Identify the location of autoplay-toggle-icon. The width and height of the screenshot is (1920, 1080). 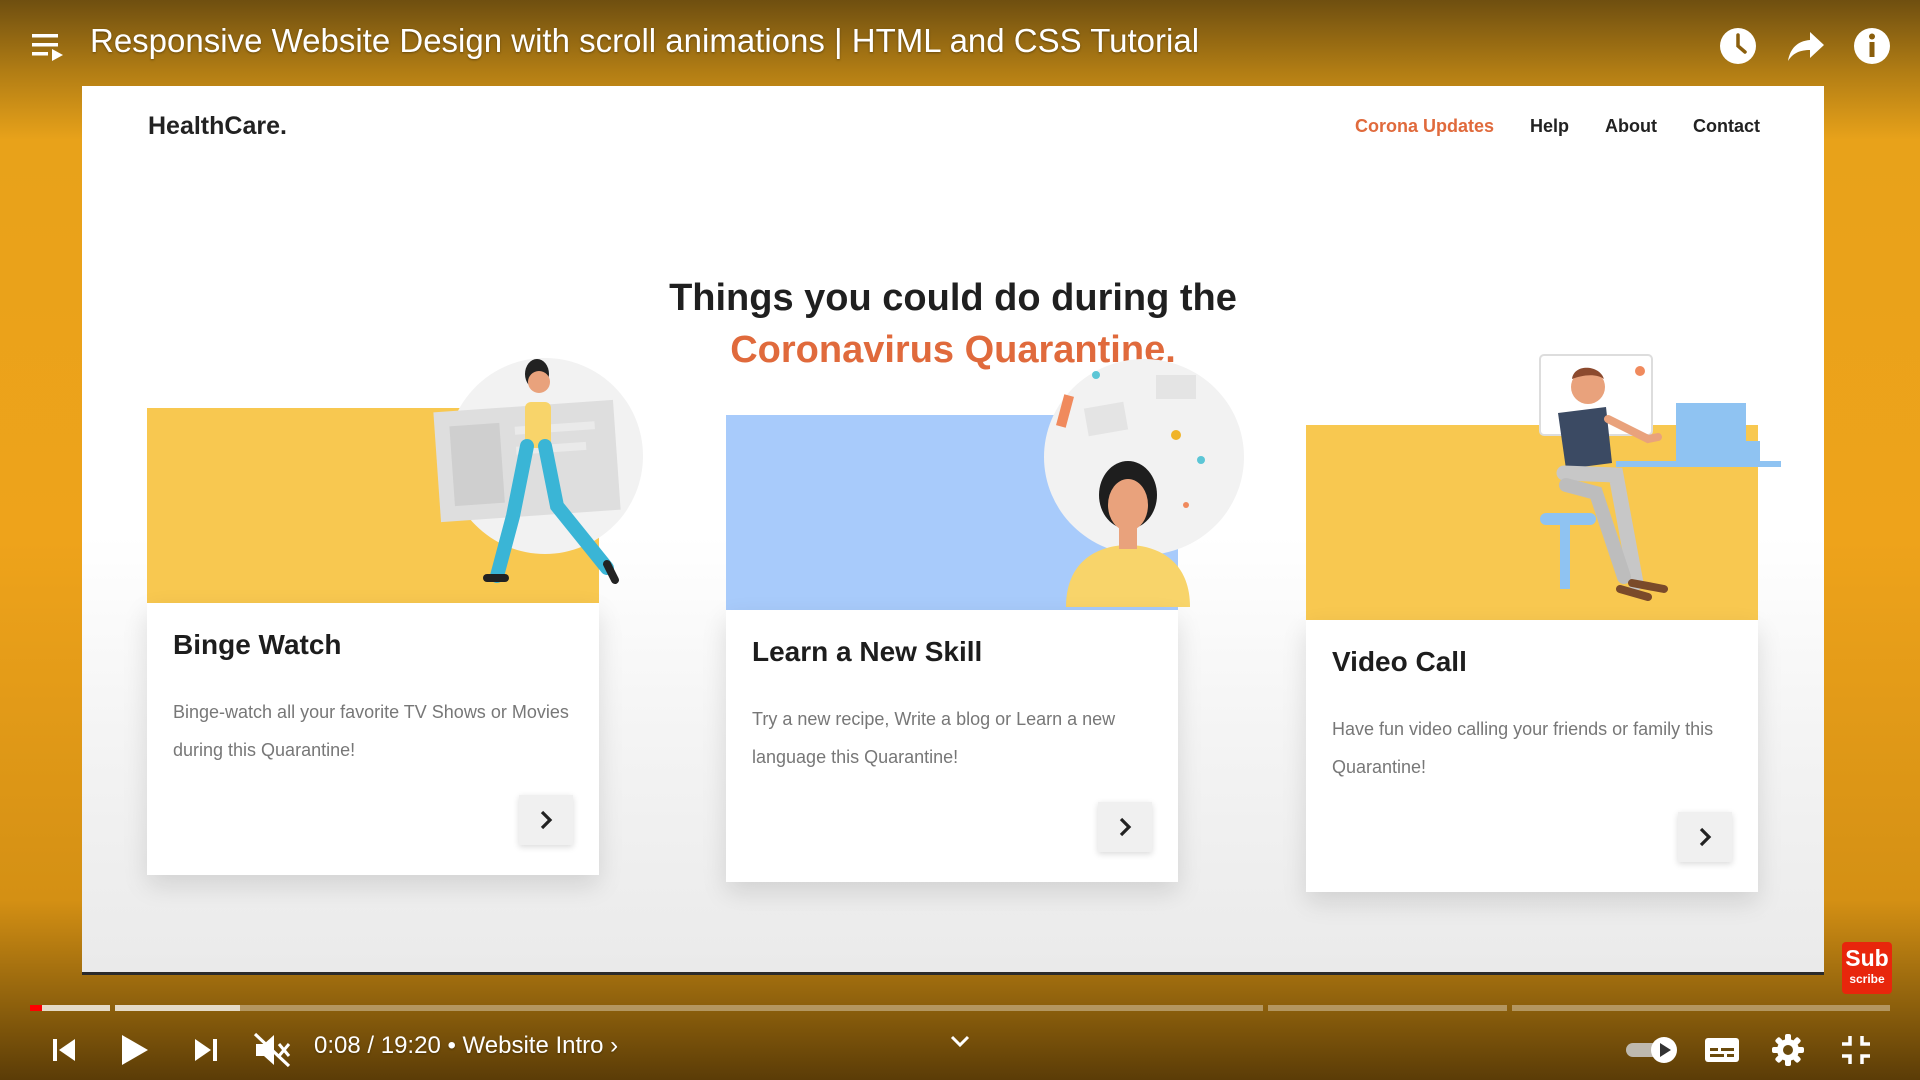
(1651, 1050).